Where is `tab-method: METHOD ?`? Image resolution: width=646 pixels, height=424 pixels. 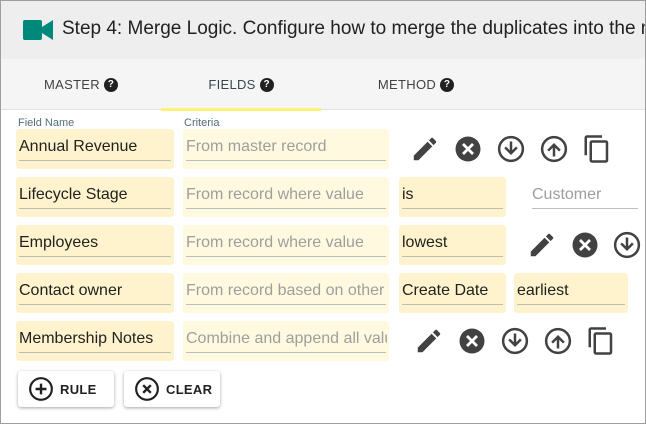
tab-method: METHOD ? is located at coordinates (416, 84).